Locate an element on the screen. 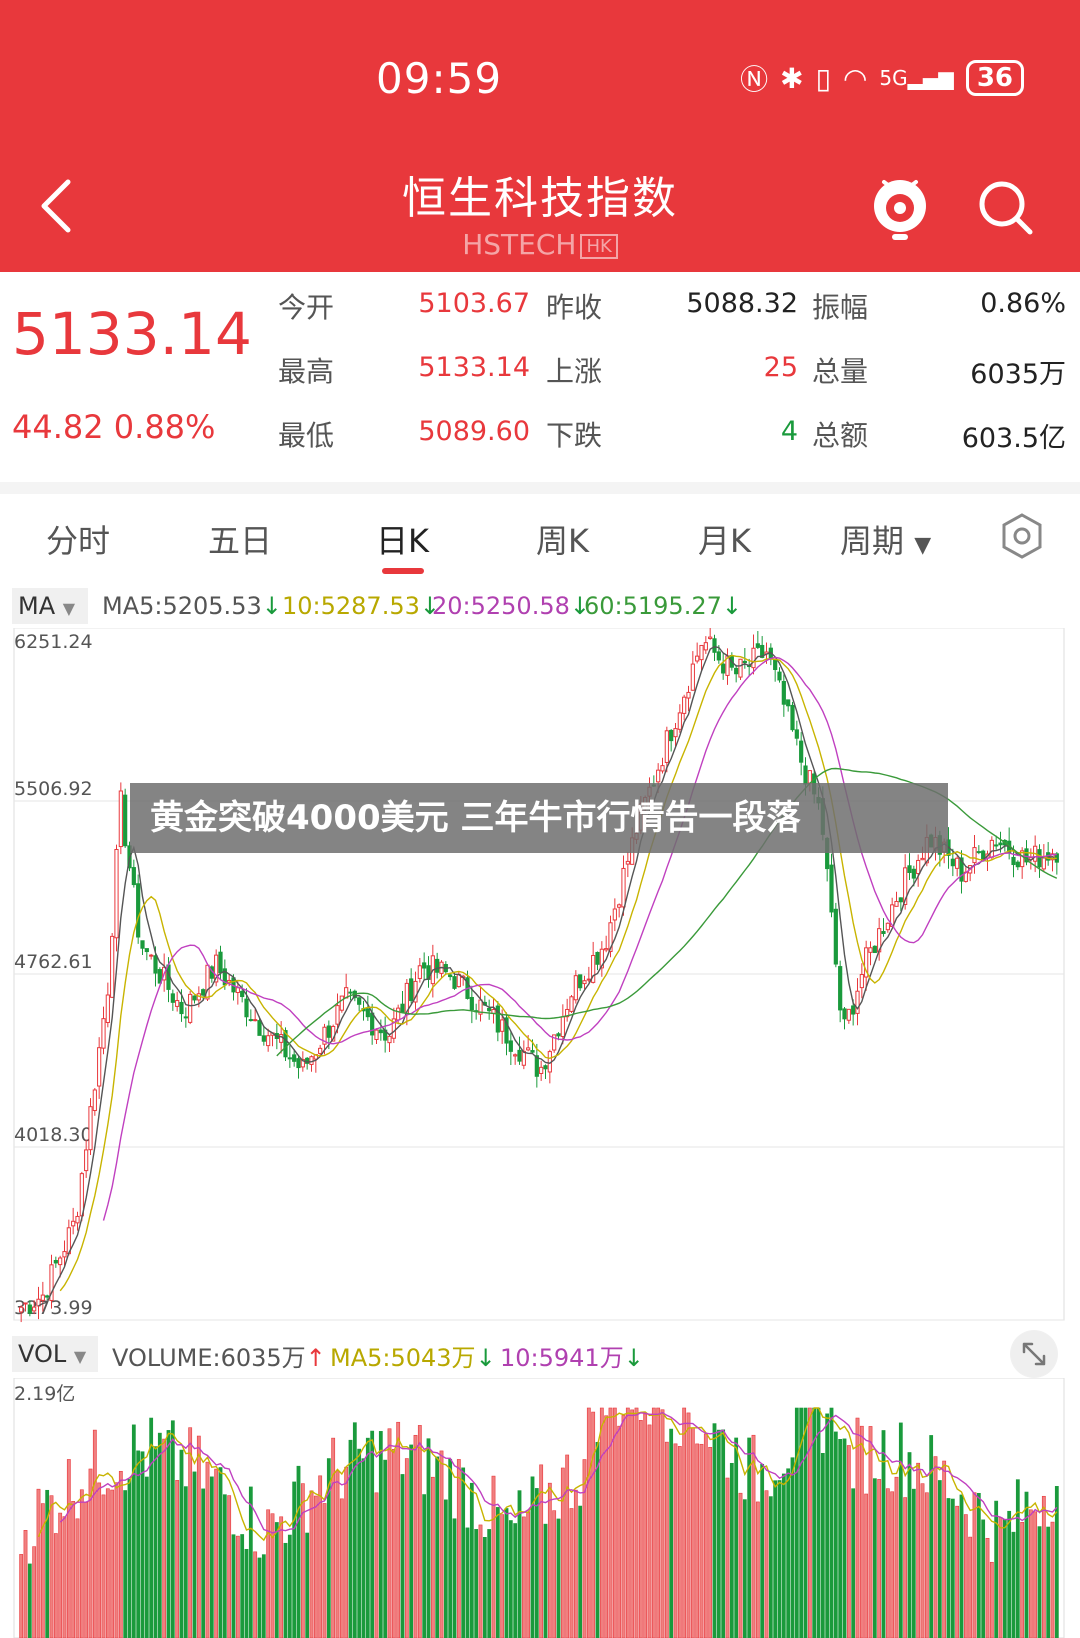 This screenshot has width=1080, height=1638. search-icon is located at coordinates (1006, 208).